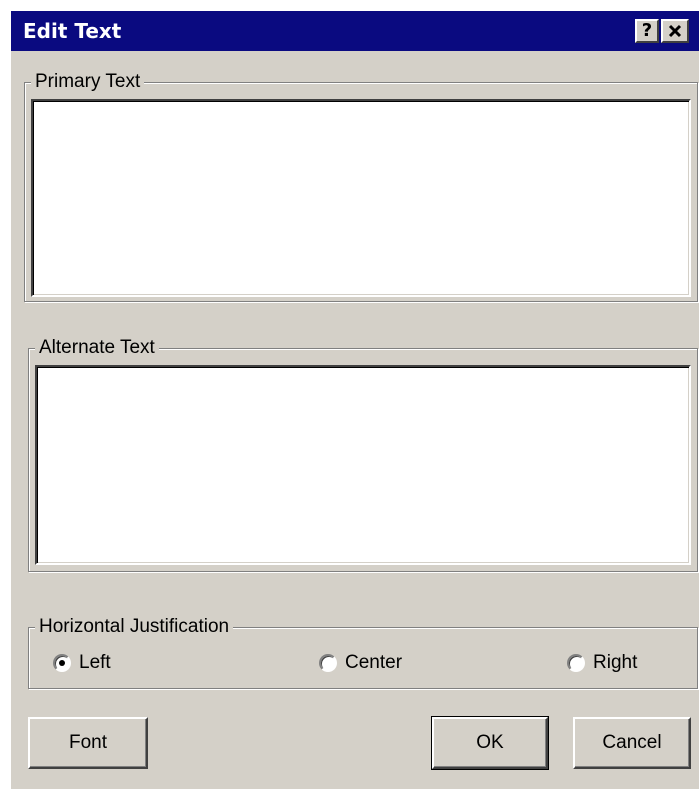 The image size is (699, 789). What do you see at coordinates (615, 662) in the screenshot?
I see `justify-right-label: Right` at bounding box center [615, 662].